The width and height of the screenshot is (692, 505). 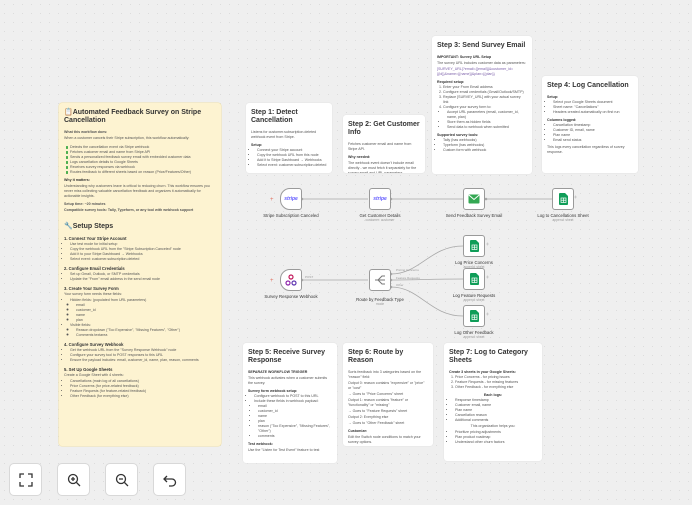 I want to click on node-label: Log to Cancellations Sheet append: sheet, so click(x=563, y=217).